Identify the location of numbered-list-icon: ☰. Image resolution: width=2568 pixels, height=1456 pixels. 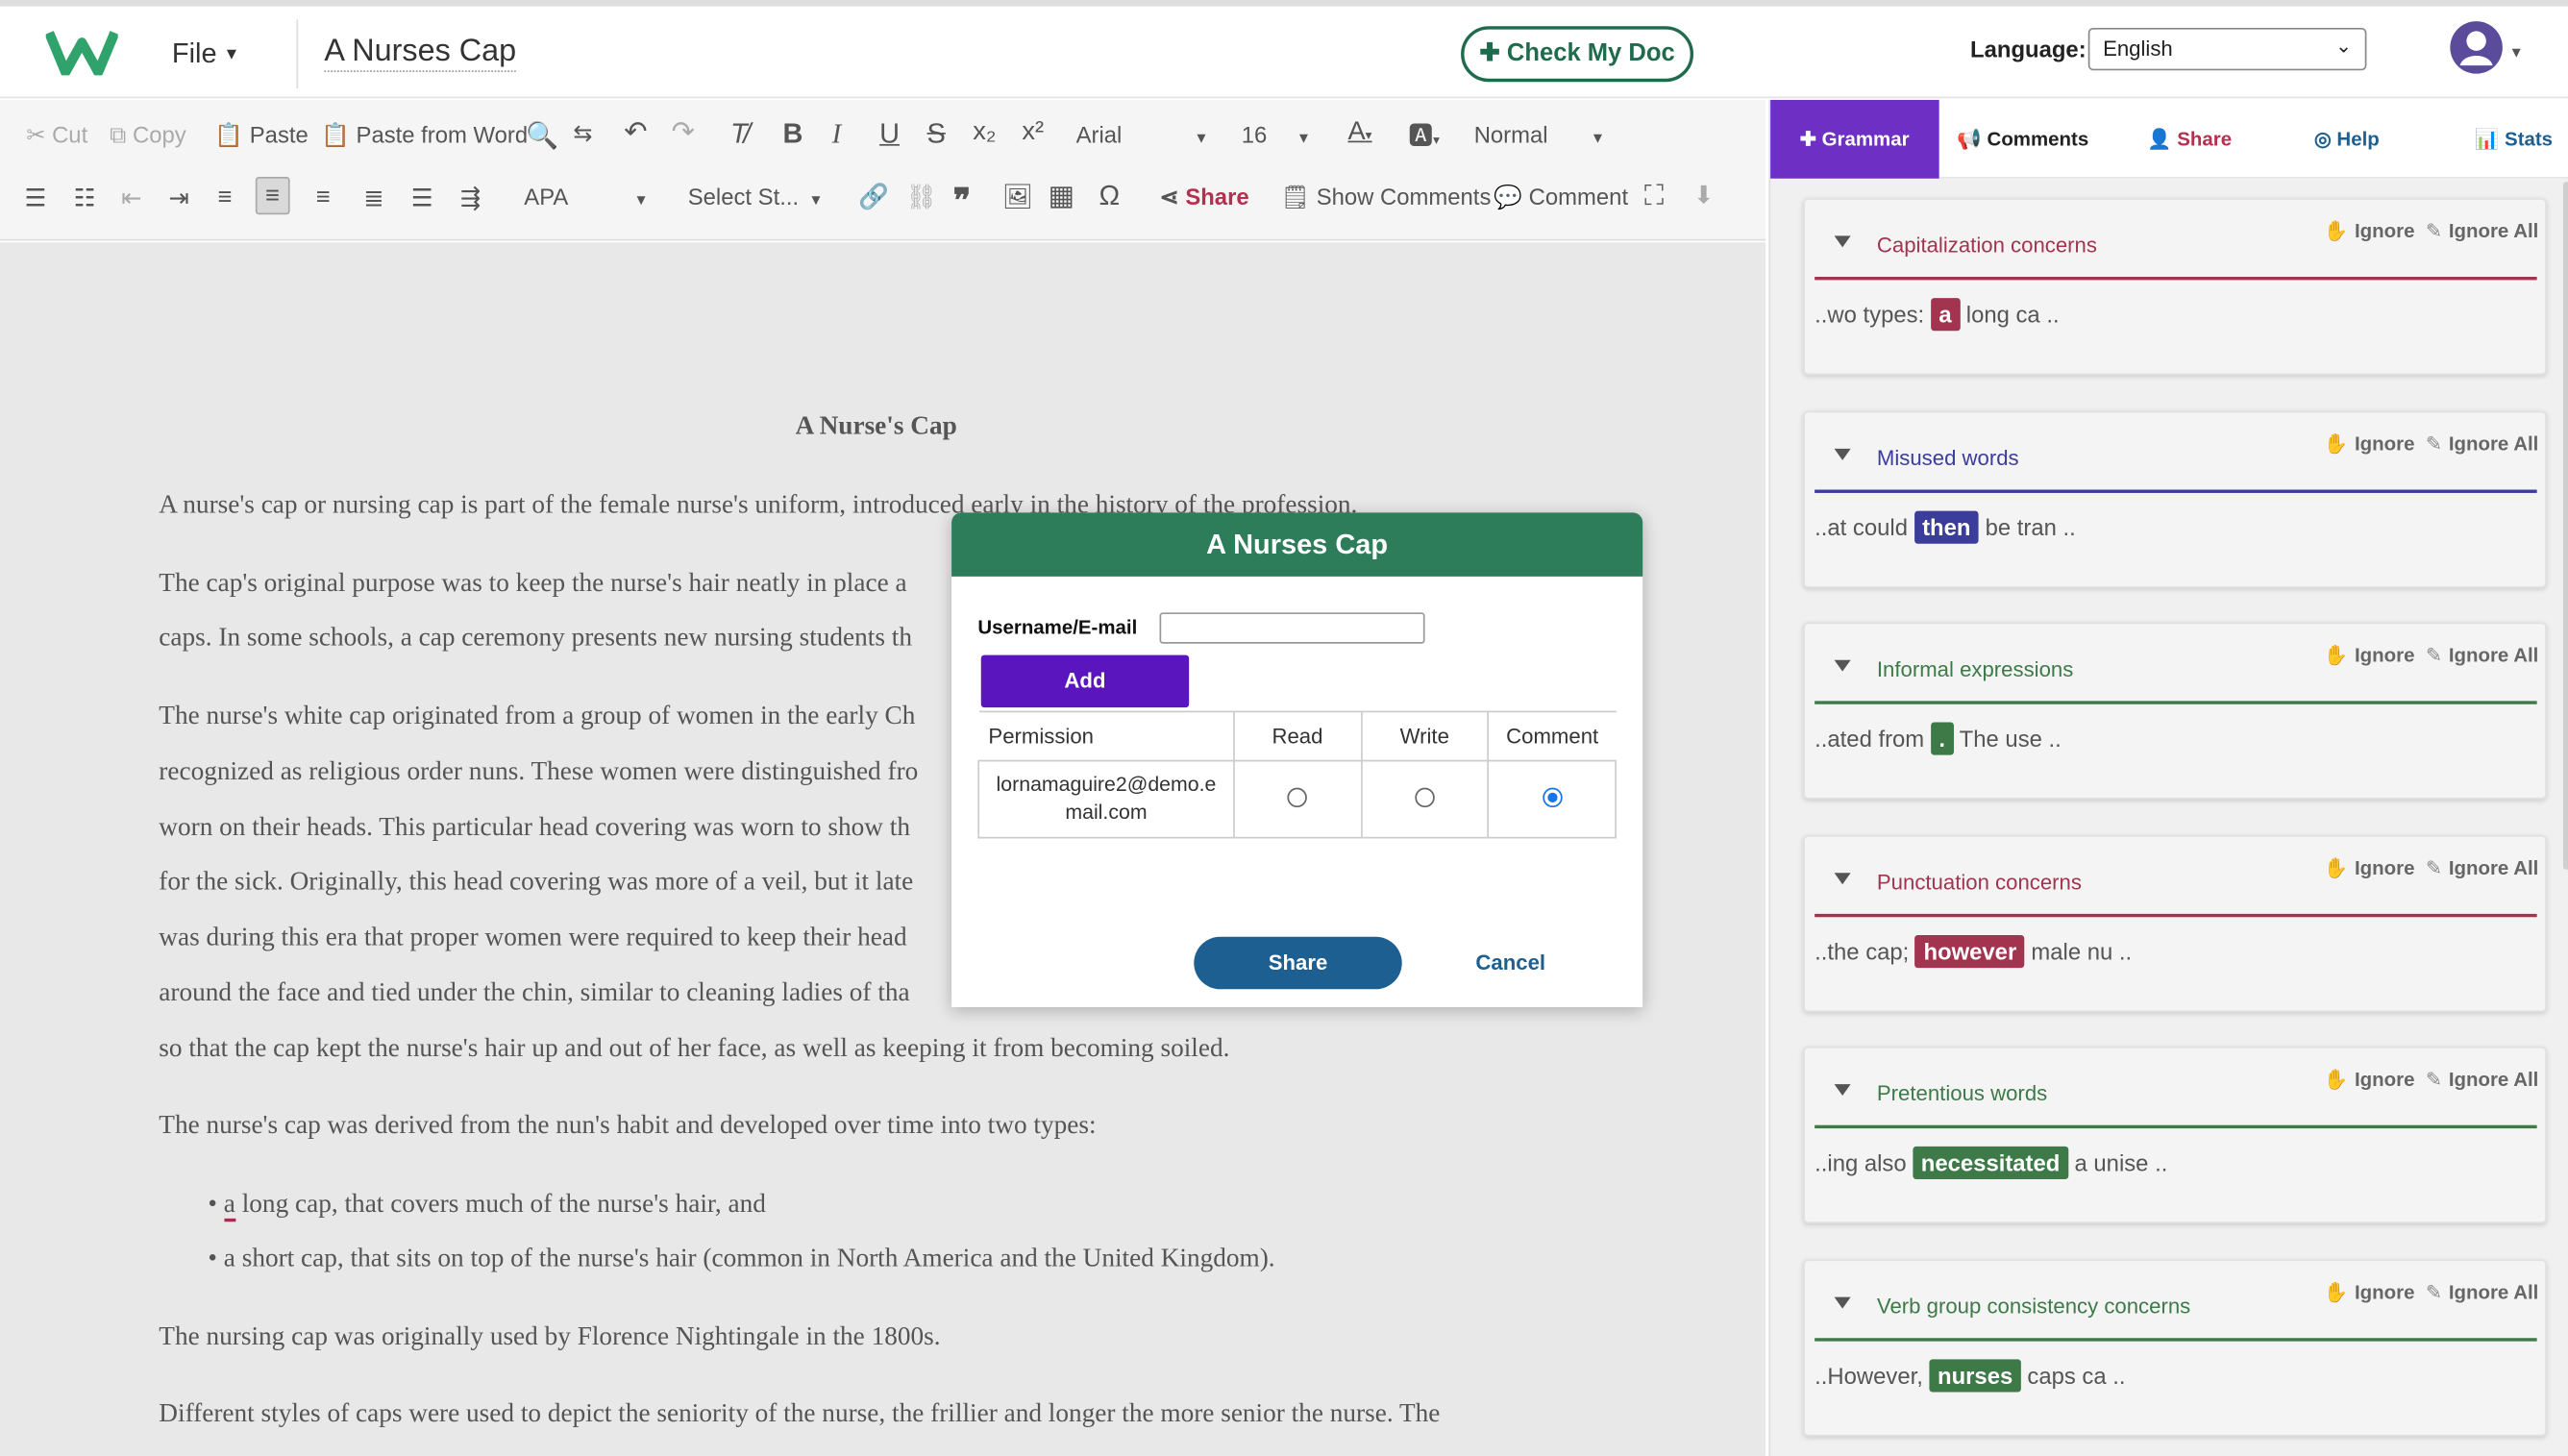
(36, 199).